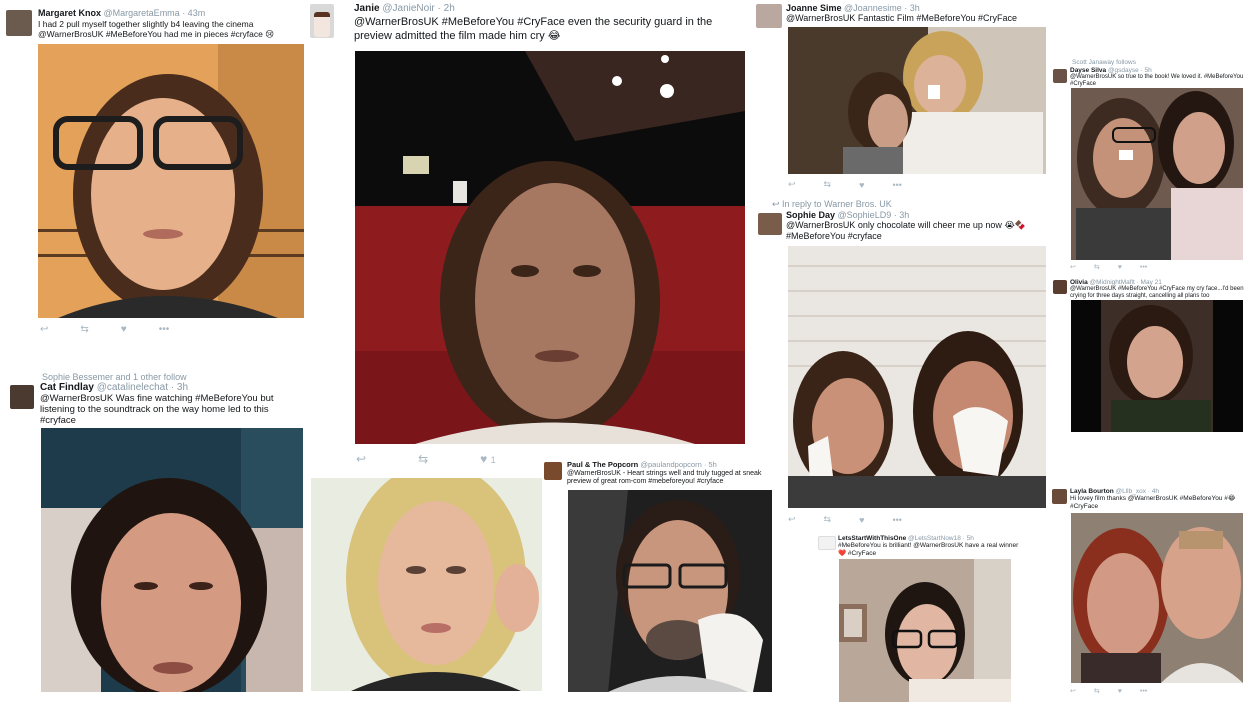 Image resolution: width=1248 pixels, height=702 pixels. What do you see at coordinates (678, 464) in the screenshot?
I see `user-handle: @paulandpopcorn · 5h` at bounding box center [678, 464].